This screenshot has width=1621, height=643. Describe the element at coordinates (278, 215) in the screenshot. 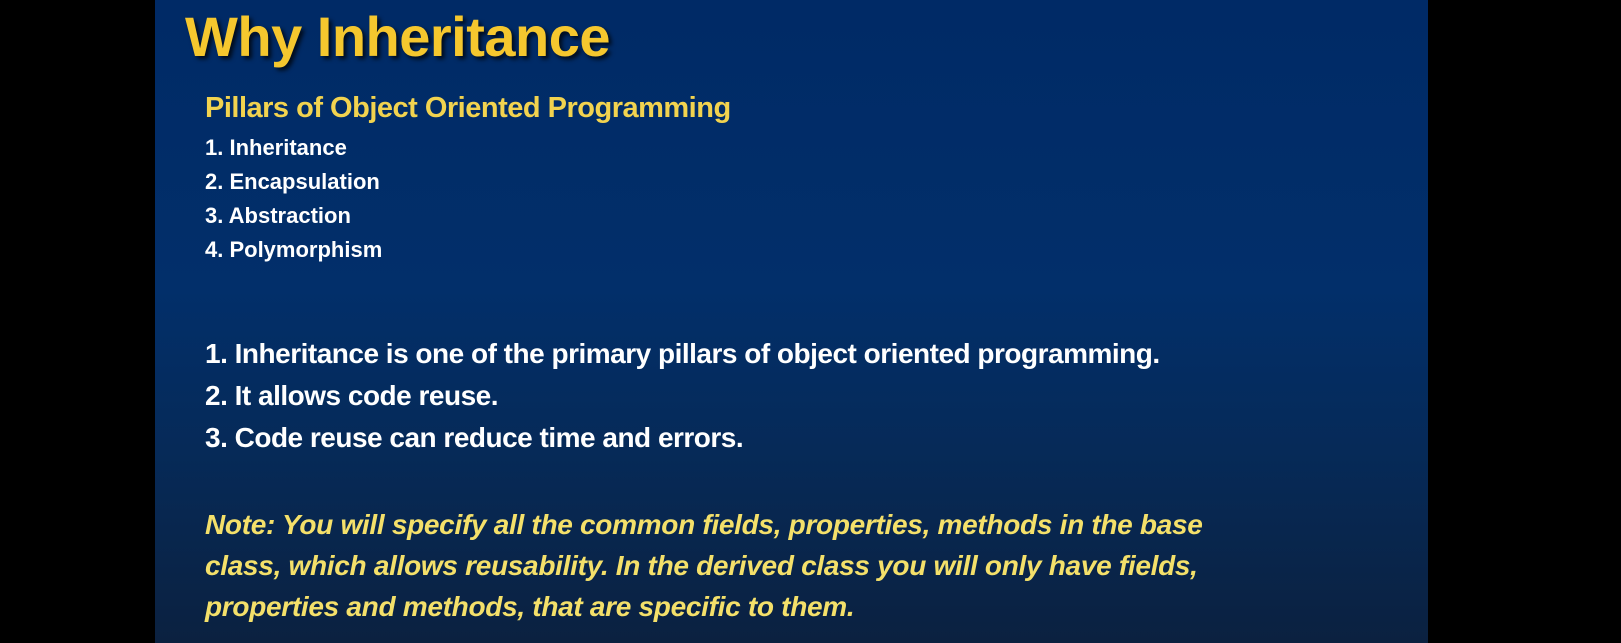

I see `pillar-item: 3. Abstraction` at that location.